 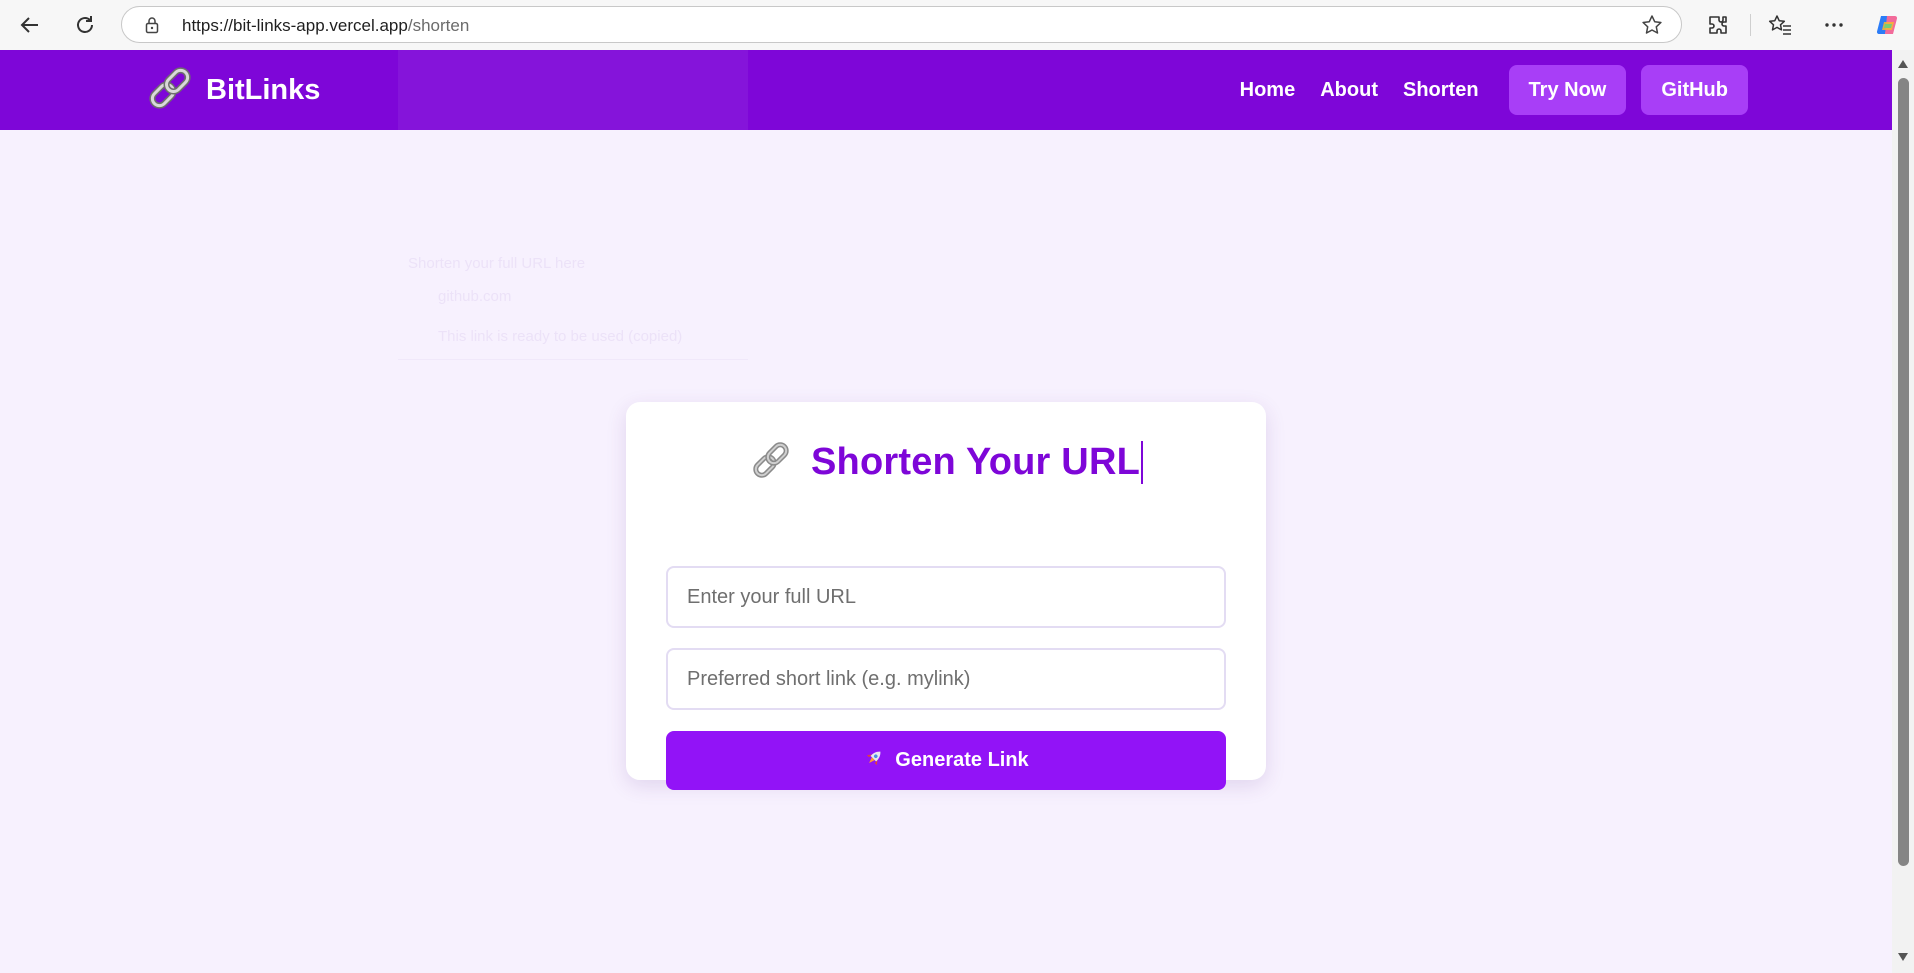 I want to click on nav-link-about: About, so click(x=1349, y=90).